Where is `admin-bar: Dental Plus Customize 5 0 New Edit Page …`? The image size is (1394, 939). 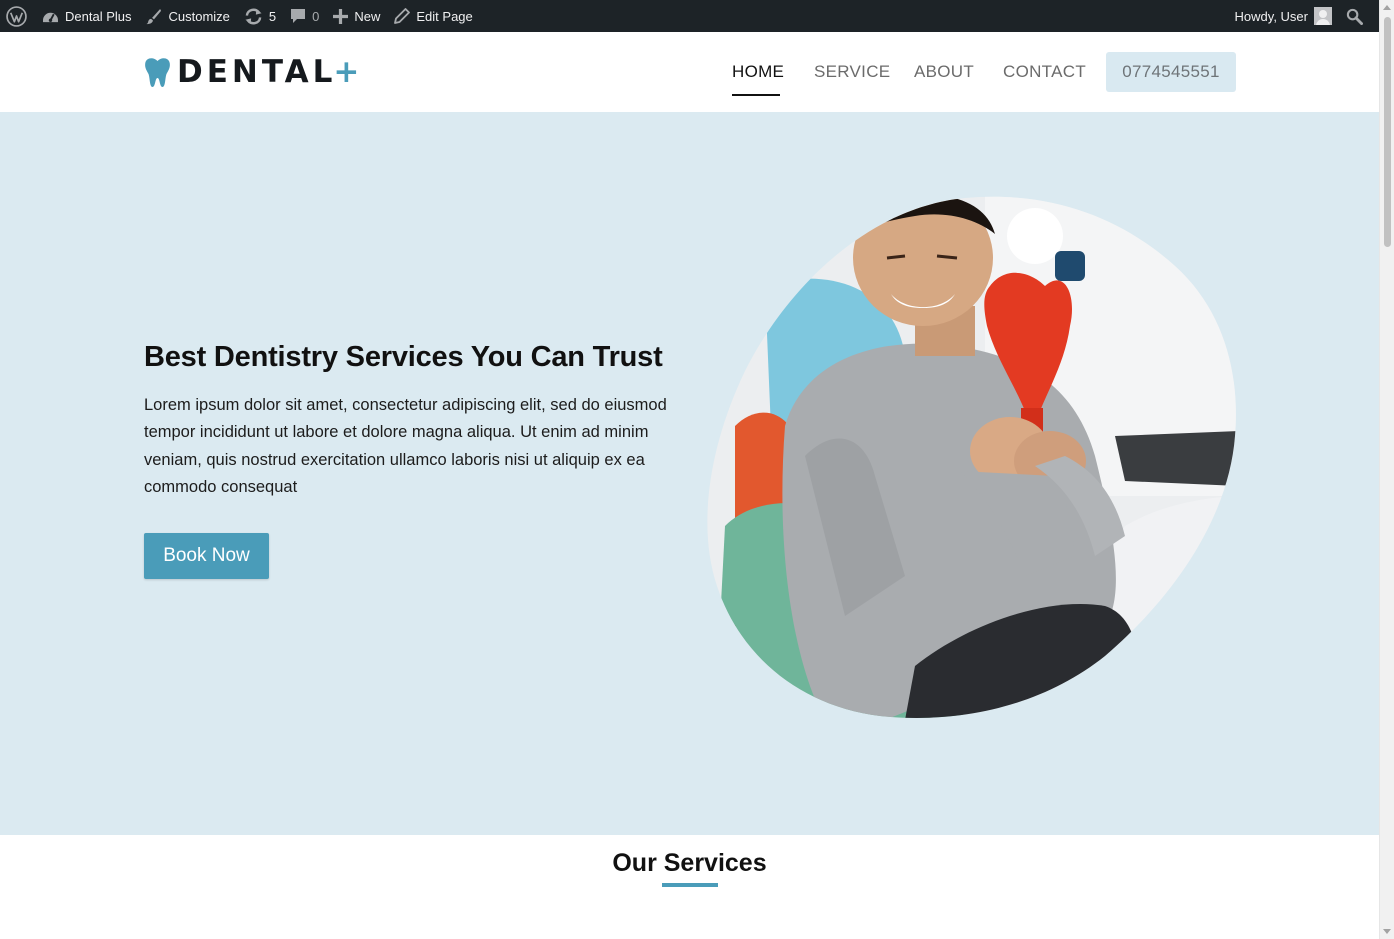 admin-bar: Dental Plus Customize 5 0 New Edit Page … is located at coordinates (689, 16).